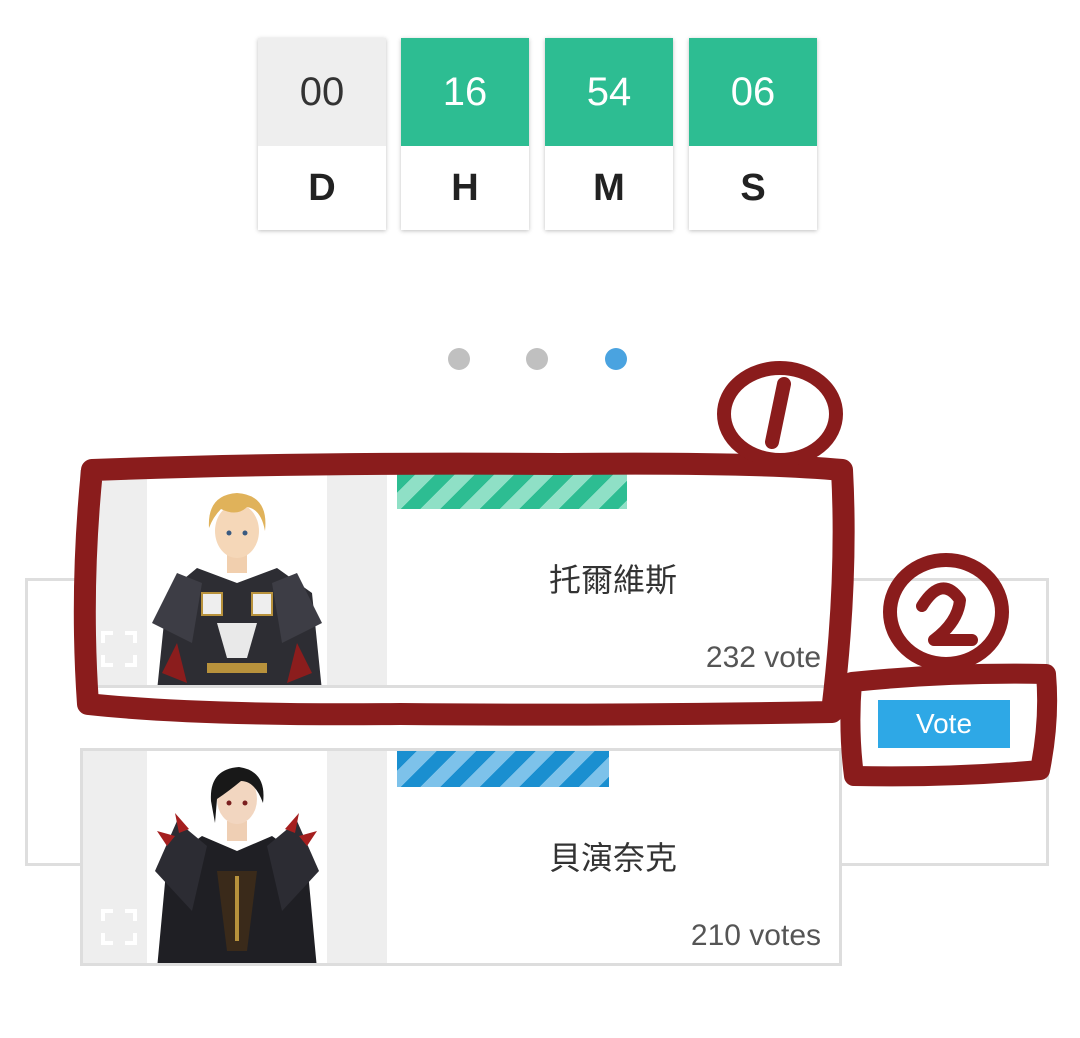  What do you see at coordinates (461, 857) in the screenshot?
I see `candidate-card-2: 貝演奈克 210 votes` at bounding box center [461, 857].